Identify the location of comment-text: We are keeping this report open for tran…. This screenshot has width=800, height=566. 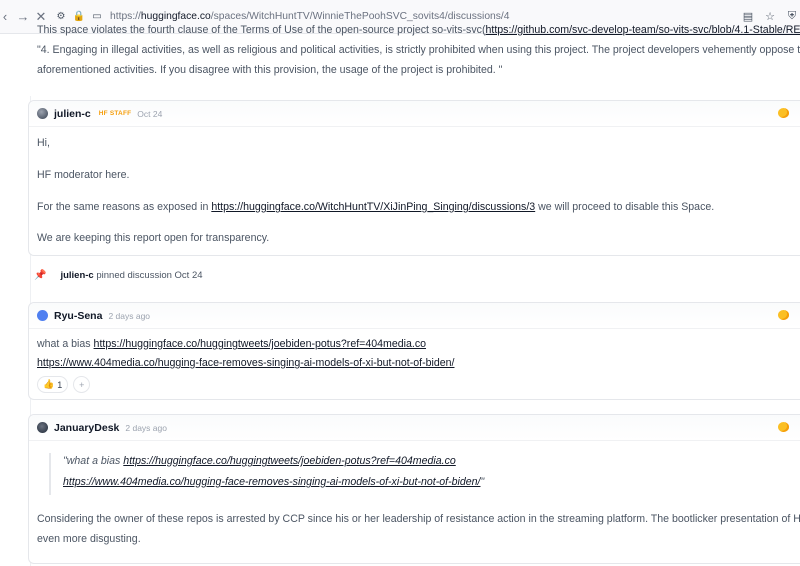
(153, 238).